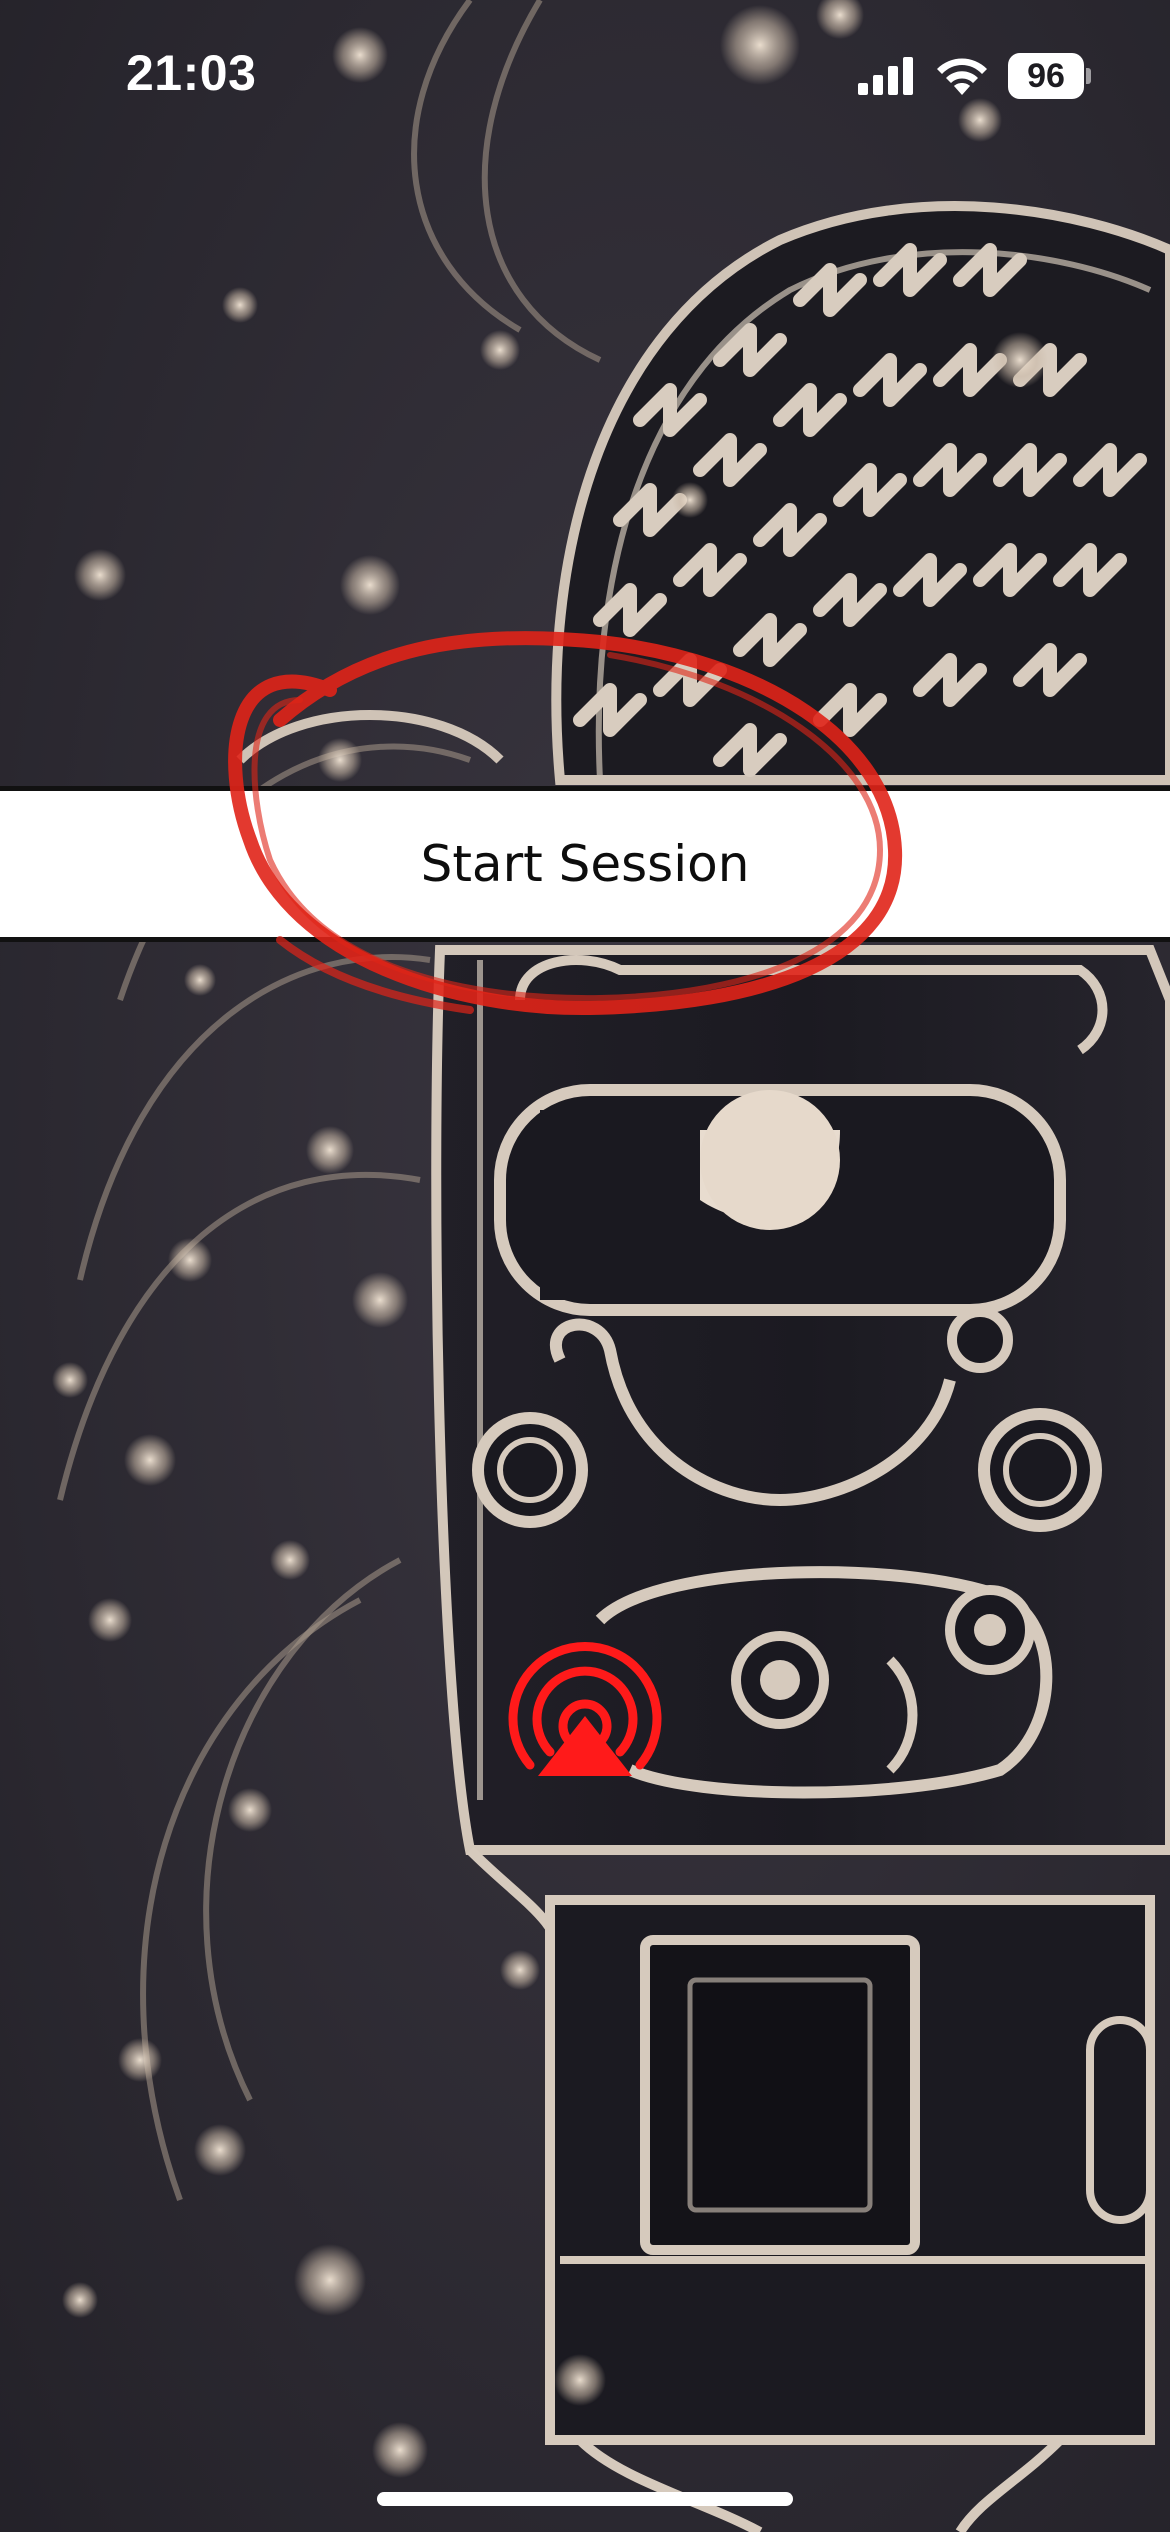 This screenshot has height=2532, width=1170. I want to click on start-session-button: Start Session, so click(585, 864).